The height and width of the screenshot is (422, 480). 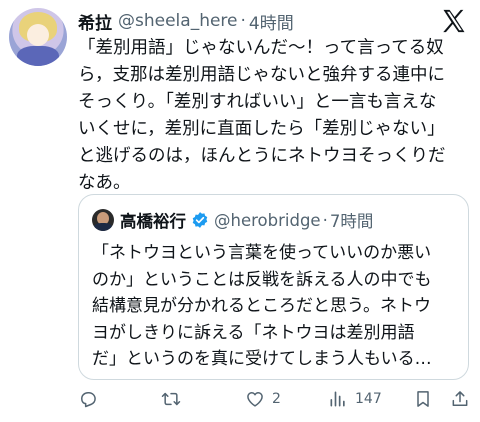 What do you see at coordinates (200, 220) in the screenshot?
I see `verified-badge-icon` at bounding box center [200, 220].